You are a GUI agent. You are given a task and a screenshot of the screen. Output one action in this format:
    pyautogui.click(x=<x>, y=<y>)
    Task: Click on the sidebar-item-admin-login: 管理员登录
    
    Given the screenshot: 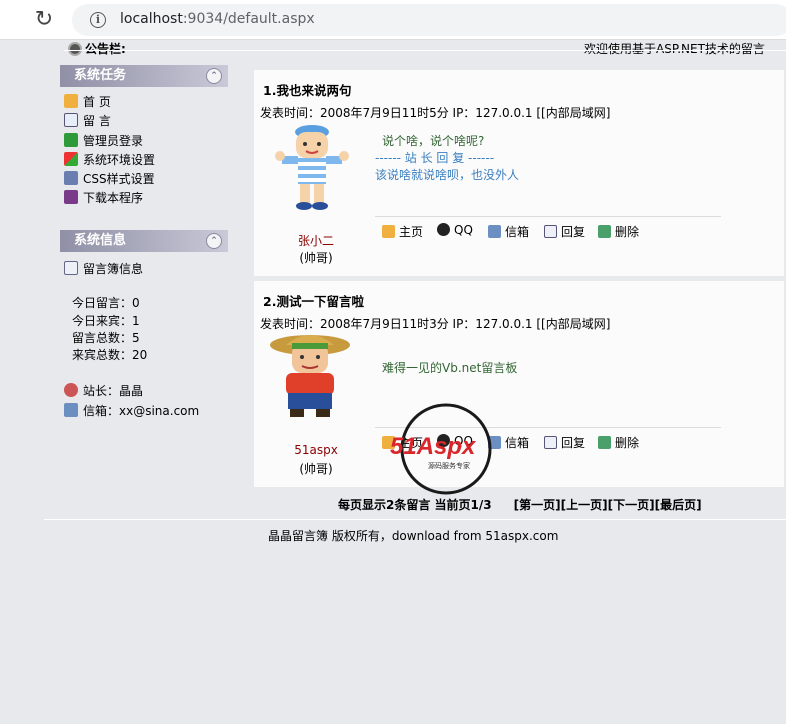 What is the action you would take?
    pyautogui.click(x=103, y=141)
    